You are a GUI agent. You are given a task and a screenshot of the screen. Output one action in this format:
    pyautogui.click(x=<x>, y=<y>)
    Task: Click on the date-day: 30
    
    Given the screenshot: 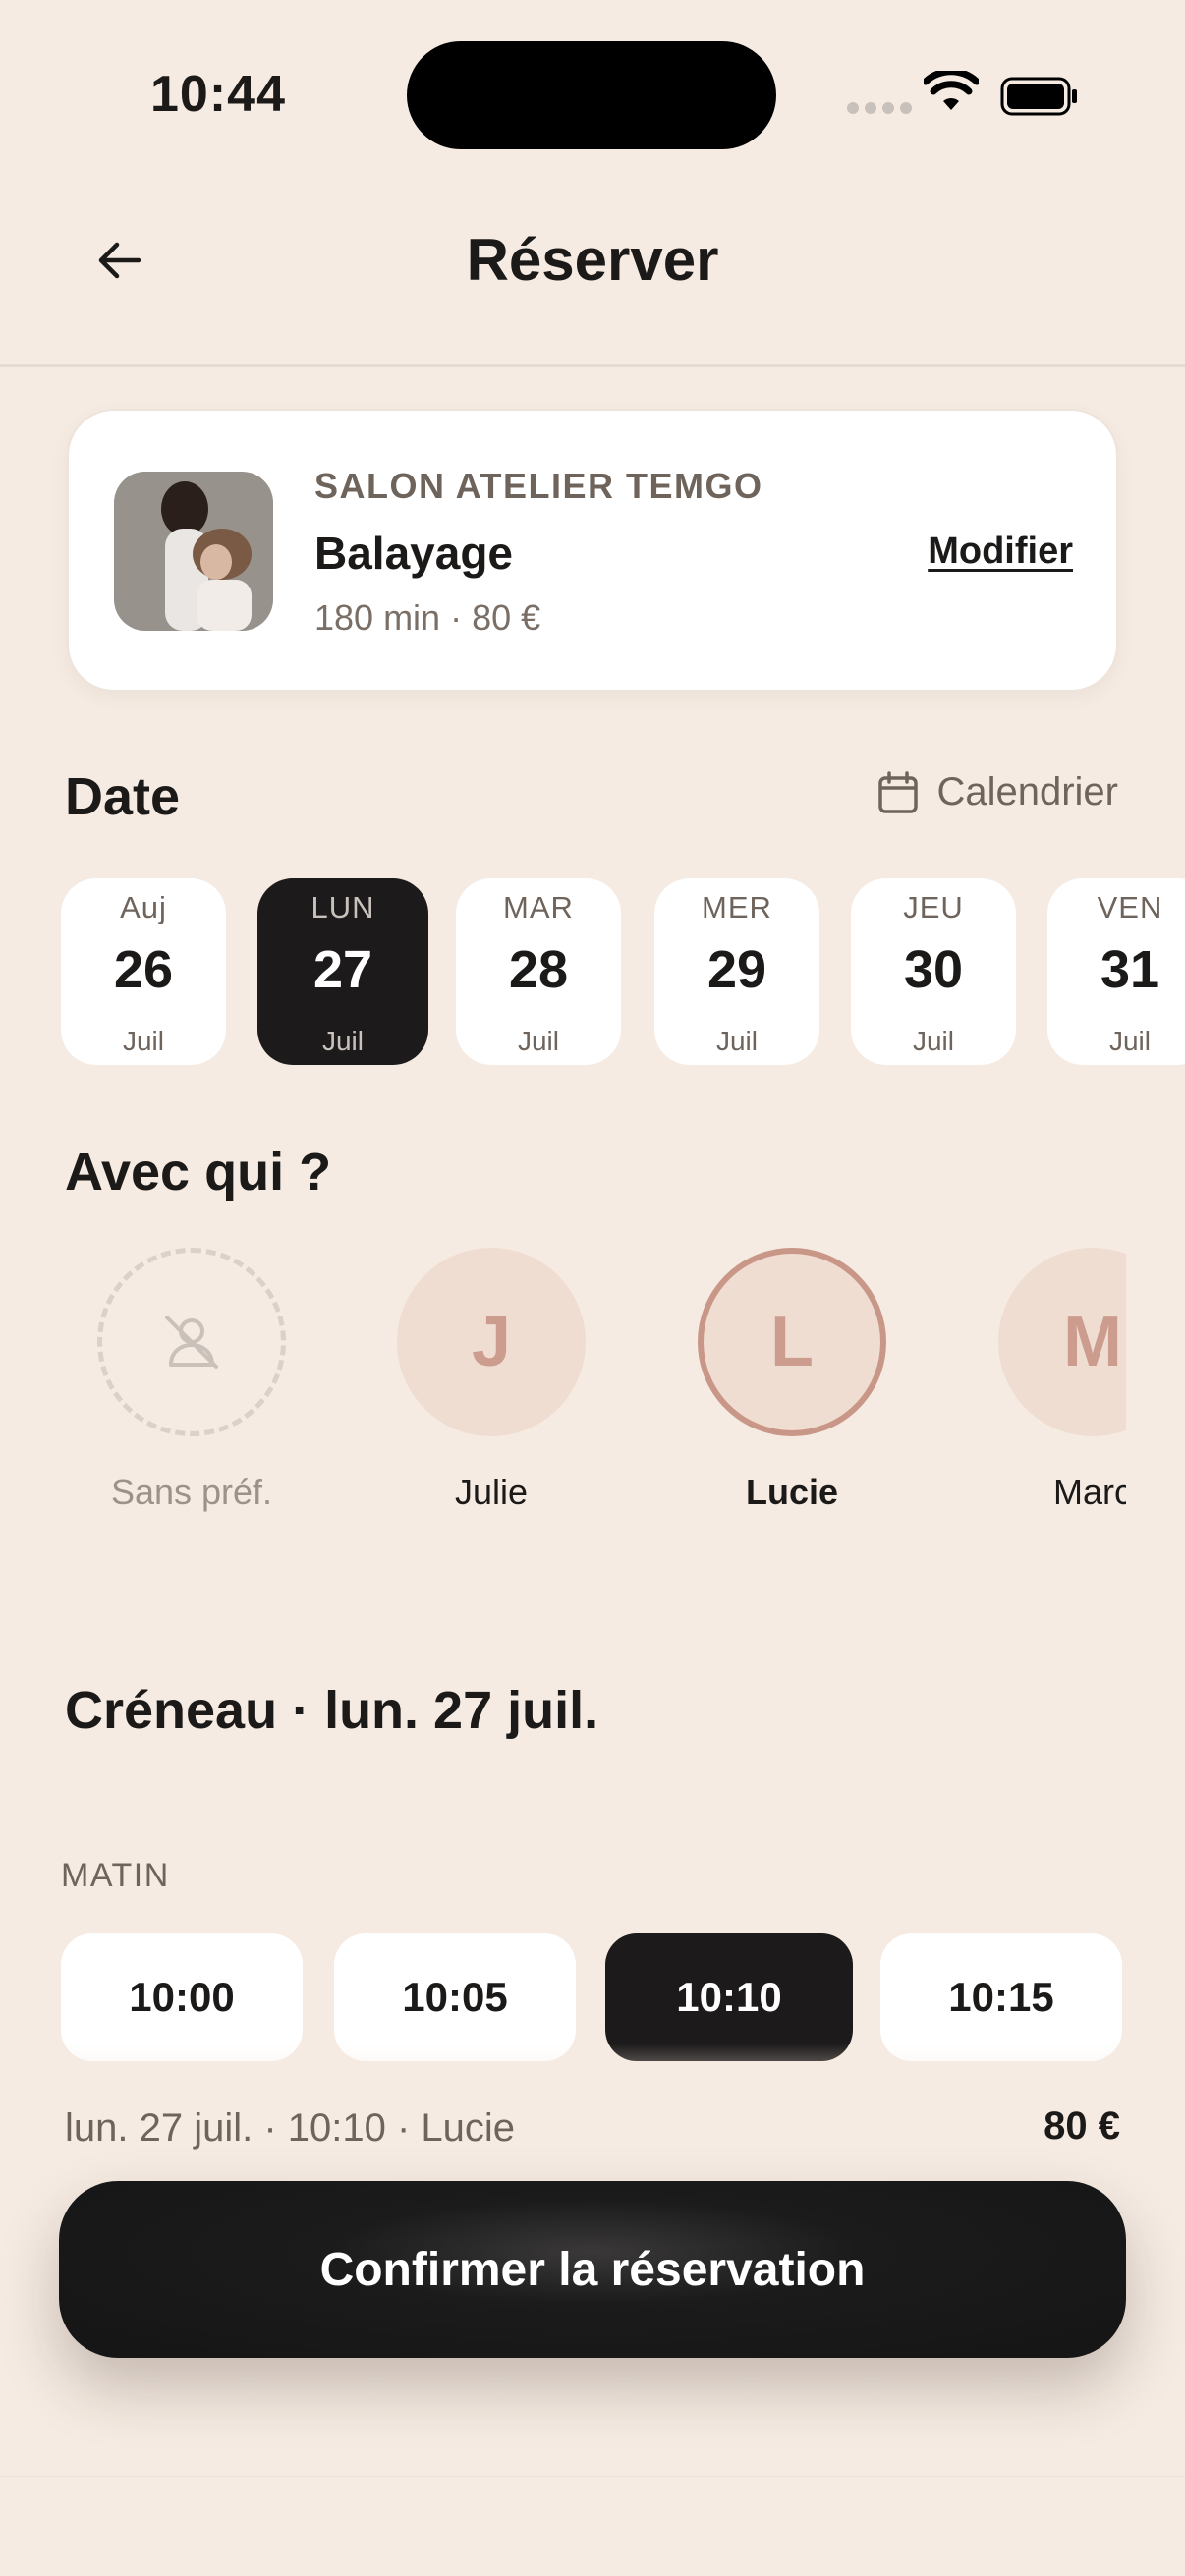 What is the action you would take?
    pyautogui.click(x=934, y=969)
    